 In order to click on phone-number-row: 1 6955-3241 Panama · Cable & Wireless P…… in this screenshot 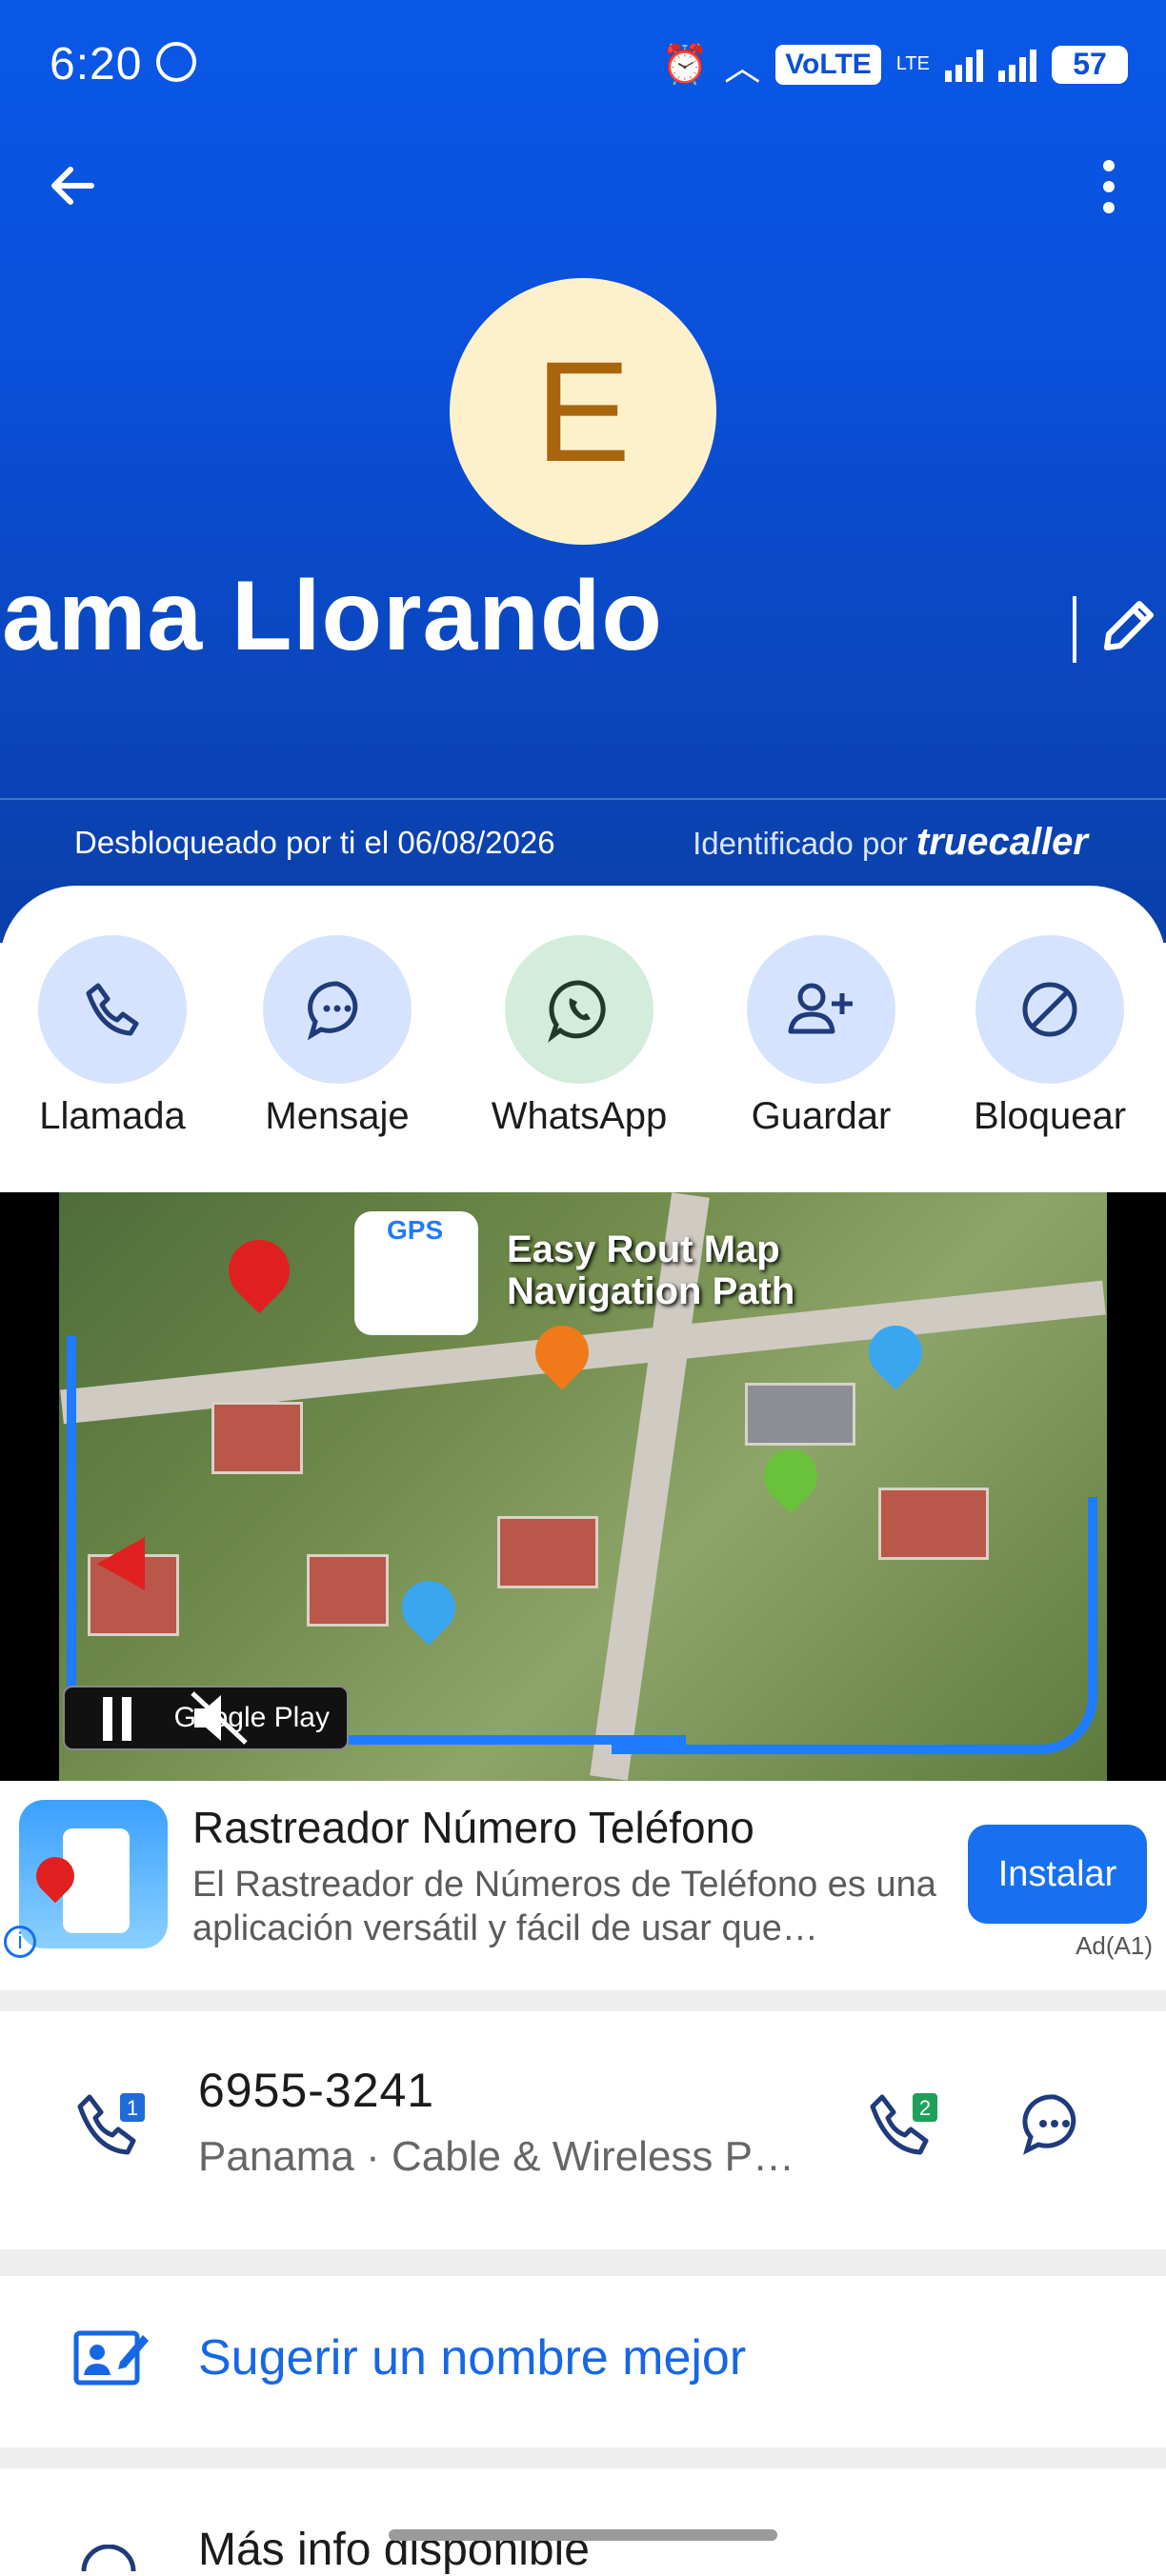, I will do `click(583, 2130)`.